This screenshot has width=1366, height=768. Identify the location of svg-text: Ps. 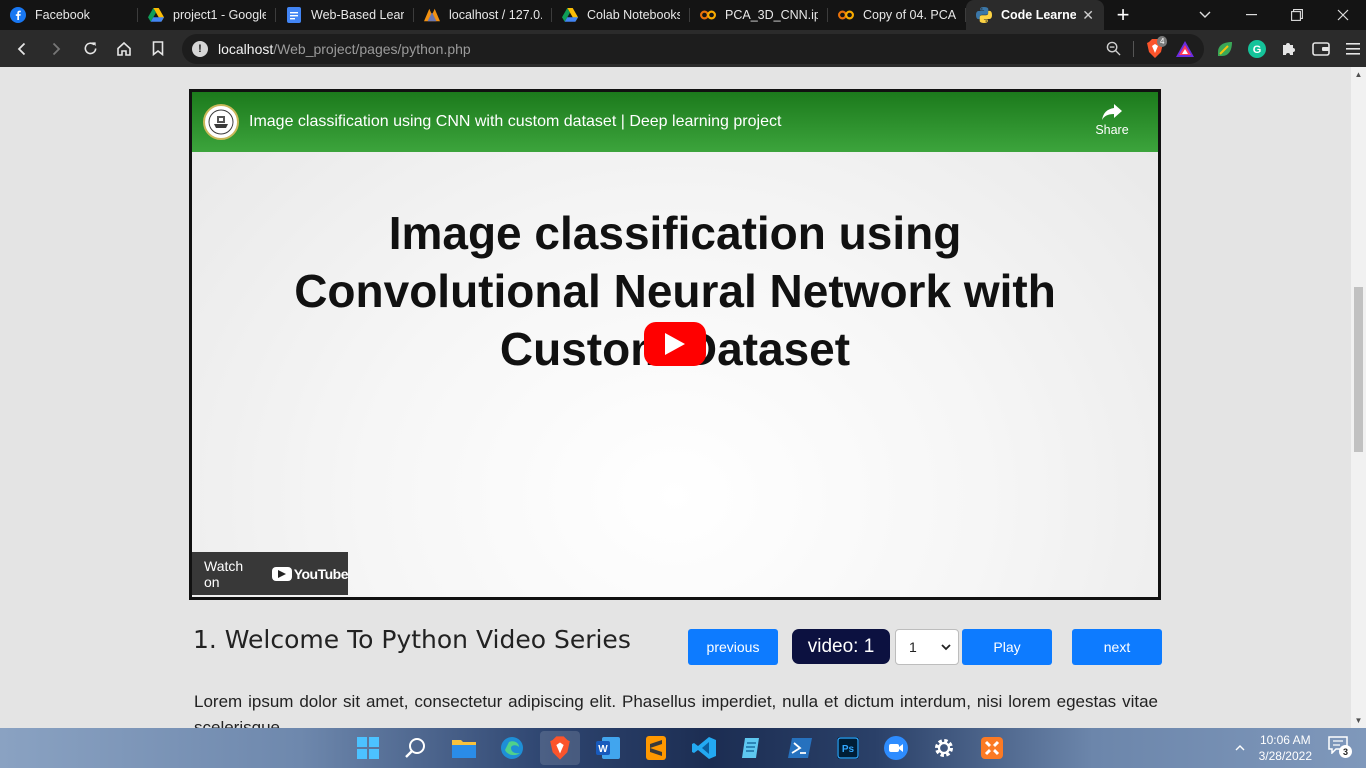
(848, 749).